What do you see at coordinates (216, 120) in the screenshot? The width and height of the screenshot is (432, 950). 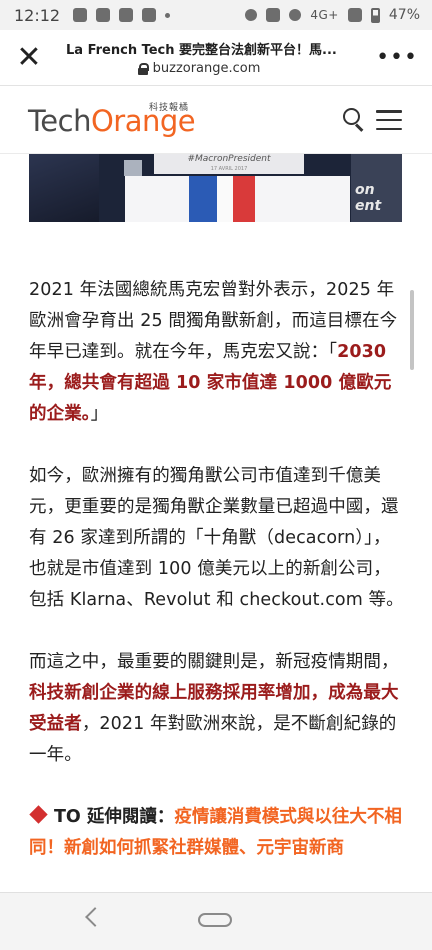 I see `site-header: Tech Orange 科技報橘` at bounding box center [216, 120].